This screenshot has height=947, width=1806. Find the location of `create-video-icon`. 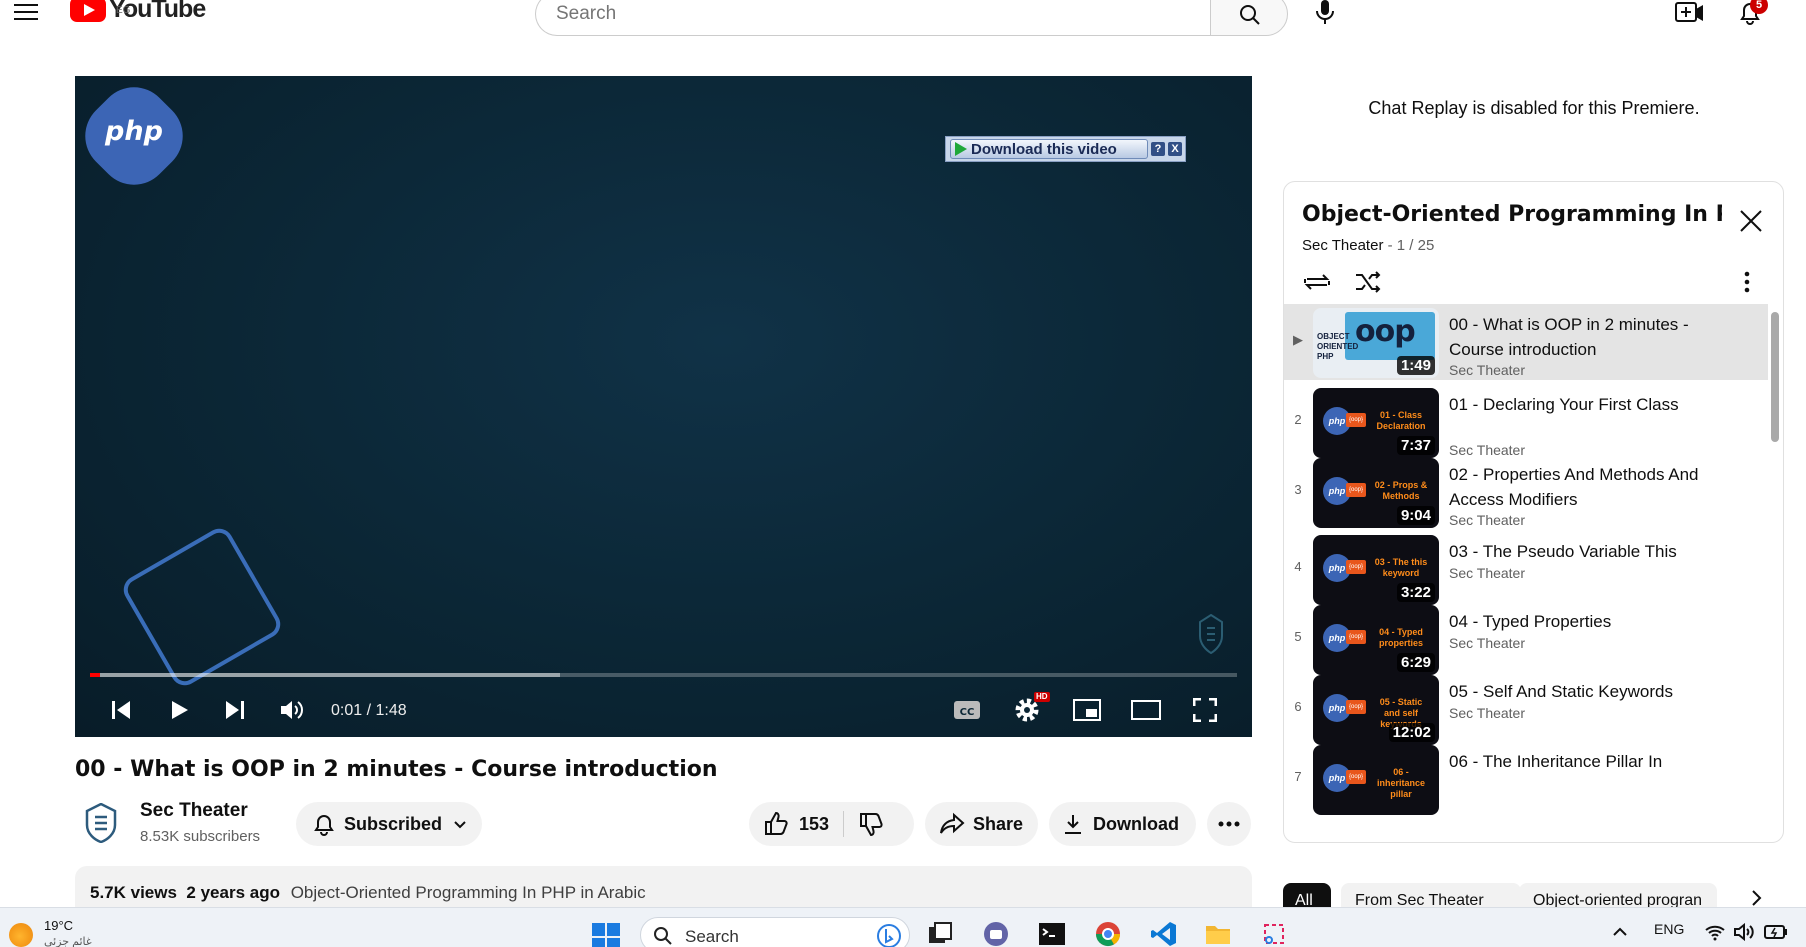

create-video-icon is located at coordinates (1689, 12).